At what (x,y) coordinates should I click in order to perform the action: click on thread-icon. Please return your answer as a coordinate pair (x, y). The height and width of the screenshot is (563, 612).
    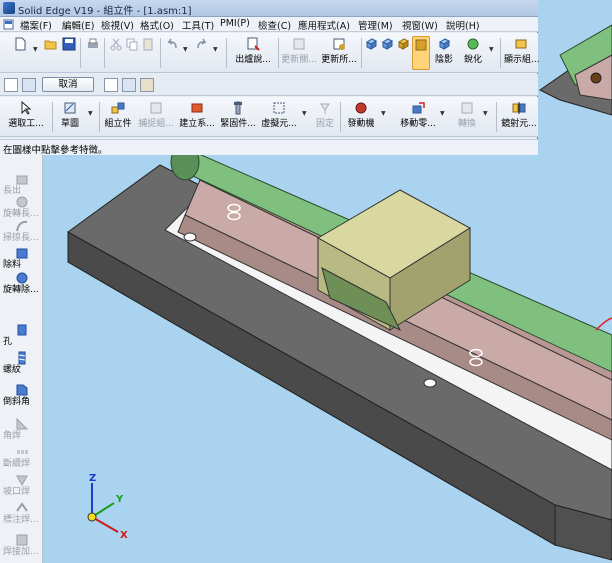
    Looking at the image, I should click on (21, 358).